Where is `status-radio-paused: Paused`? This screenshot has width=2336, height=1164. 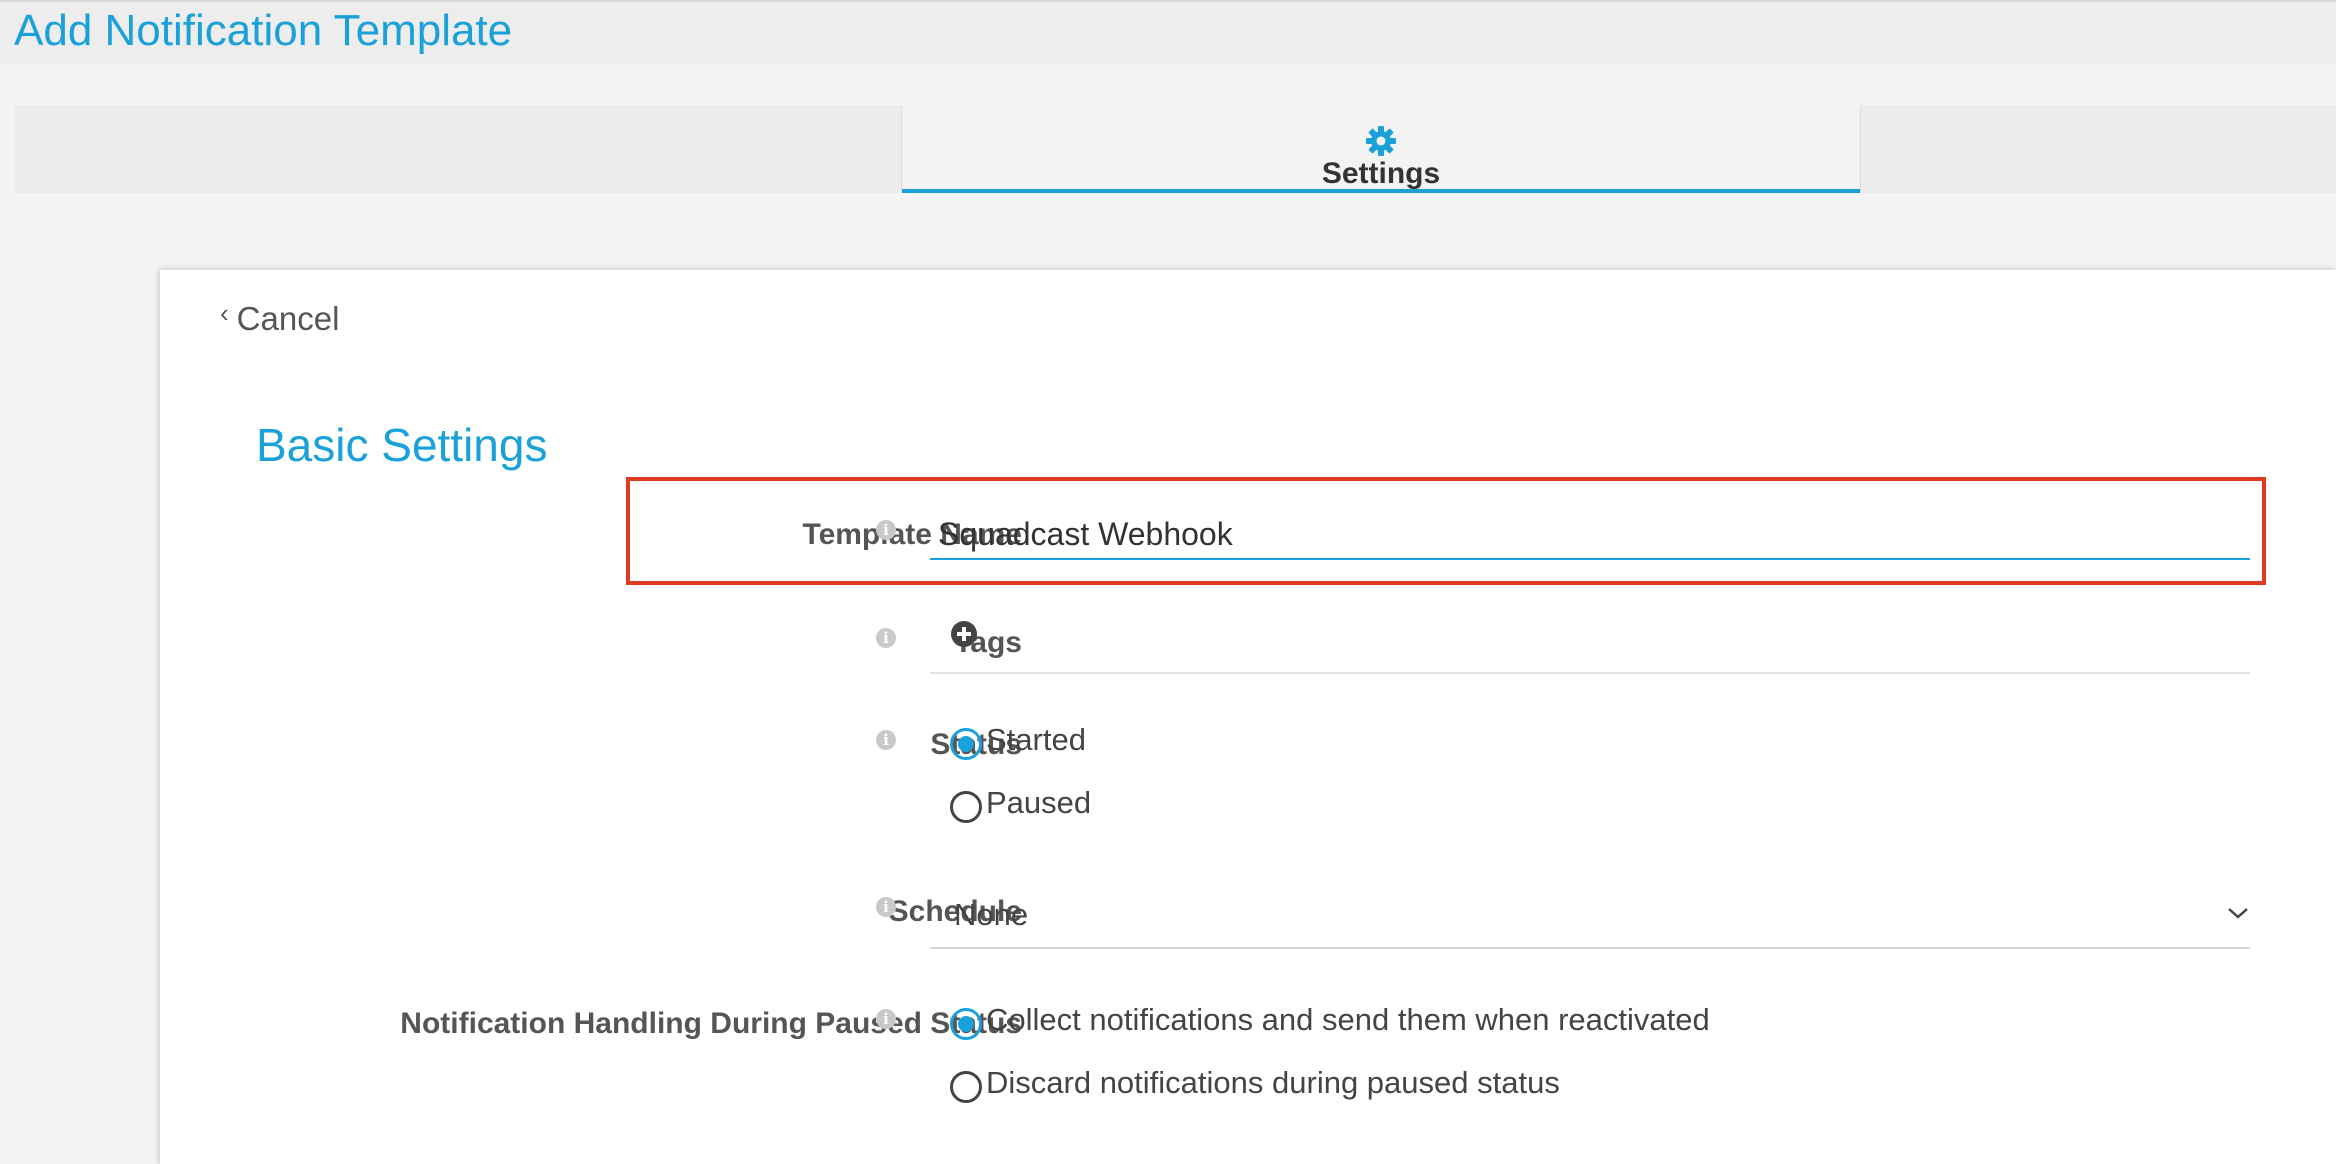 status-radio-paused: Paused is located at coordinates (1021, 804).